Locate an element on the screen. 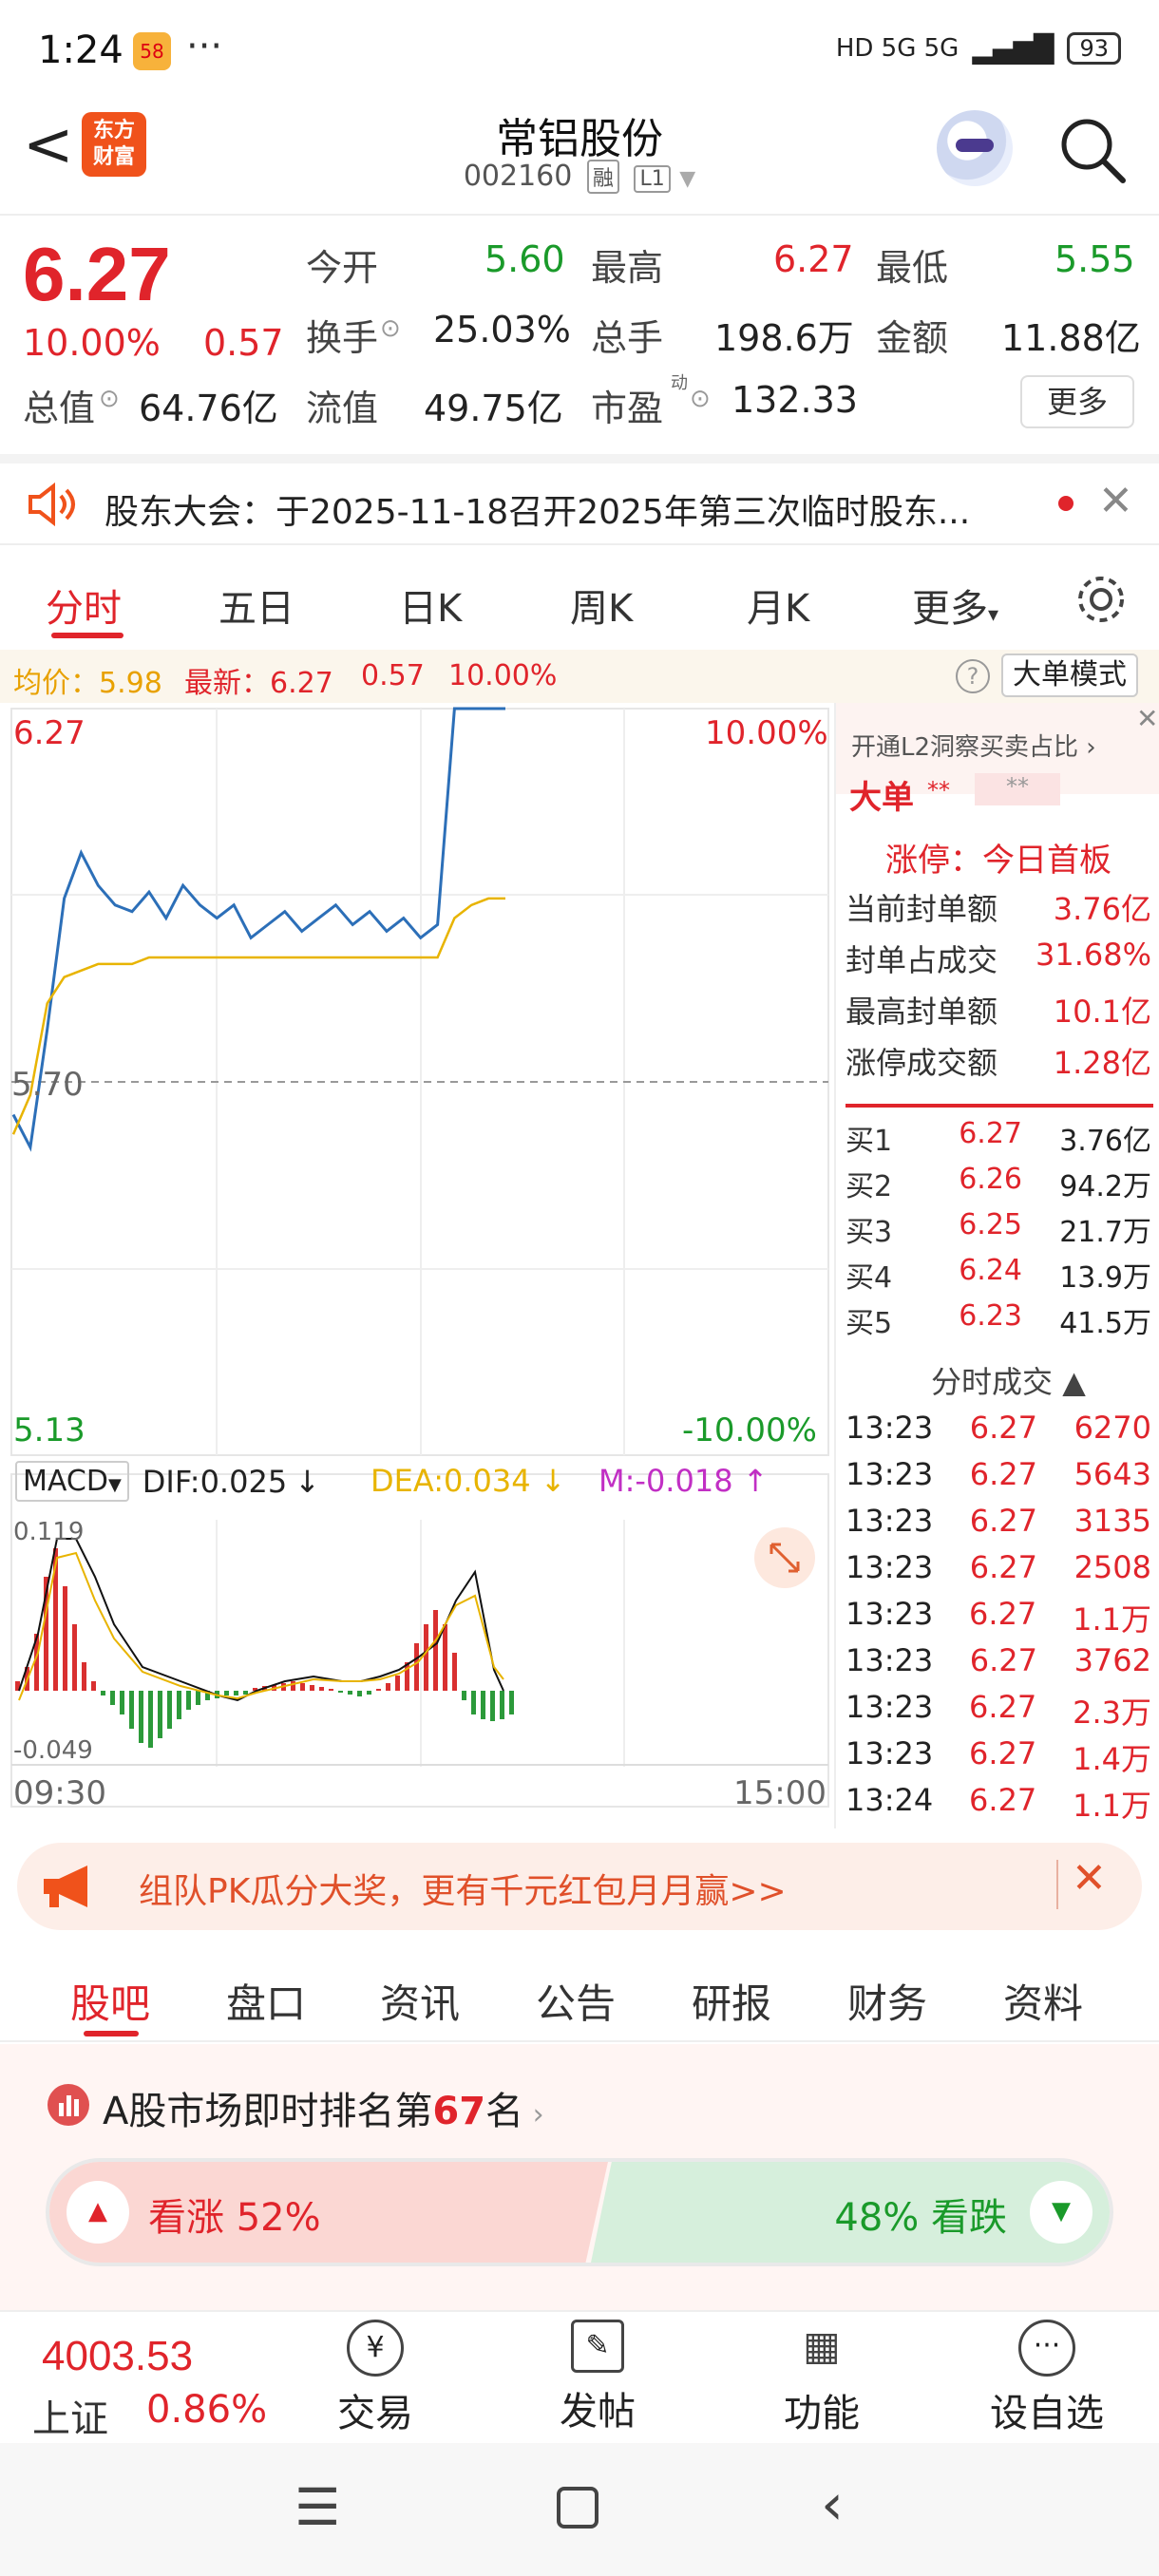 This screenshot has width=1159, height=2576. trade-label: 交易 is located at coordinates (375, 2413).